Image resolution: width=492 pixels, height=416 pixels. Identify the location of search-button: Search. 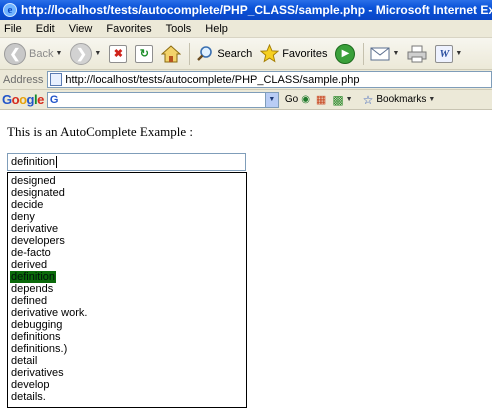
(224, 54).